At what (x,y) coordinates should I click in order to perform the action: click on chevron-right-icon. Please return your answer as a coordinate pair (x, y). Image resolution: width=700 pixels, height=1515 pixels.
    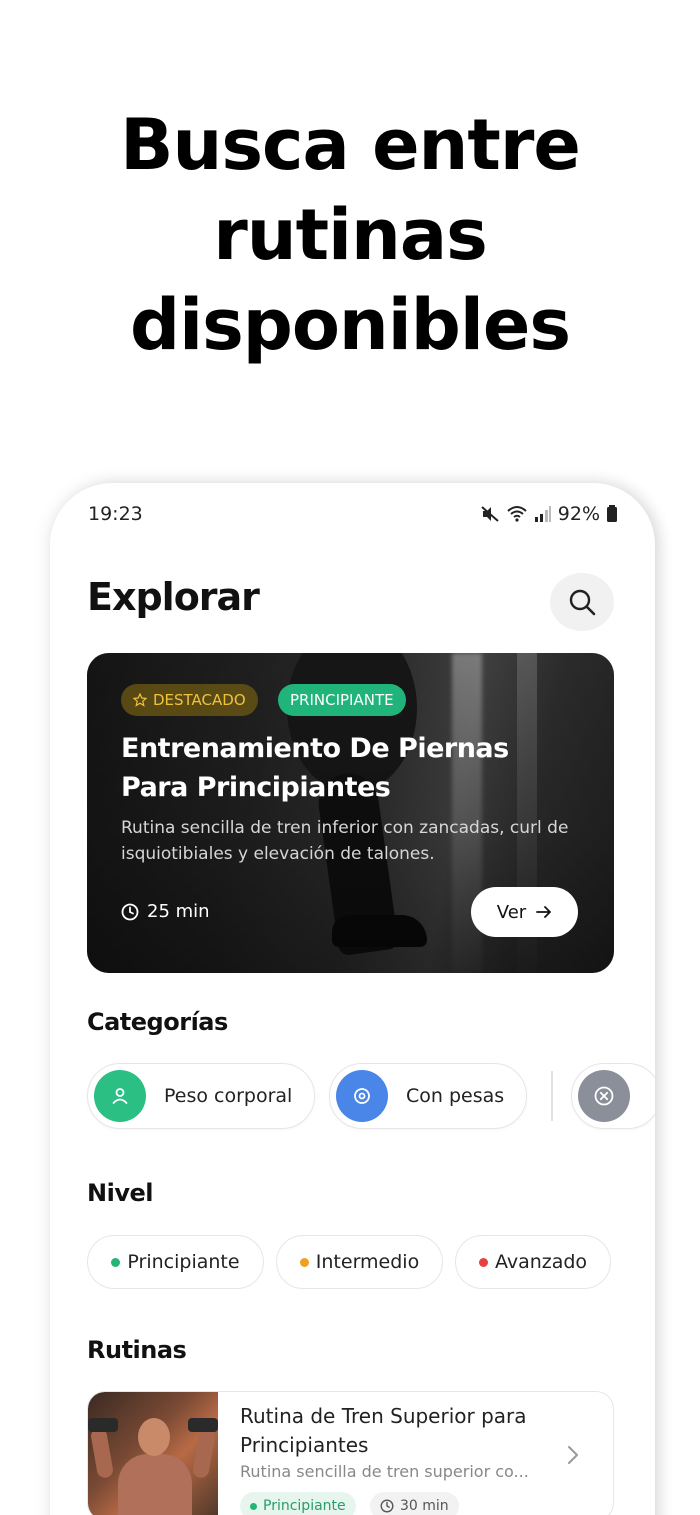
    Looking at the image, I should click on (573, 1455).